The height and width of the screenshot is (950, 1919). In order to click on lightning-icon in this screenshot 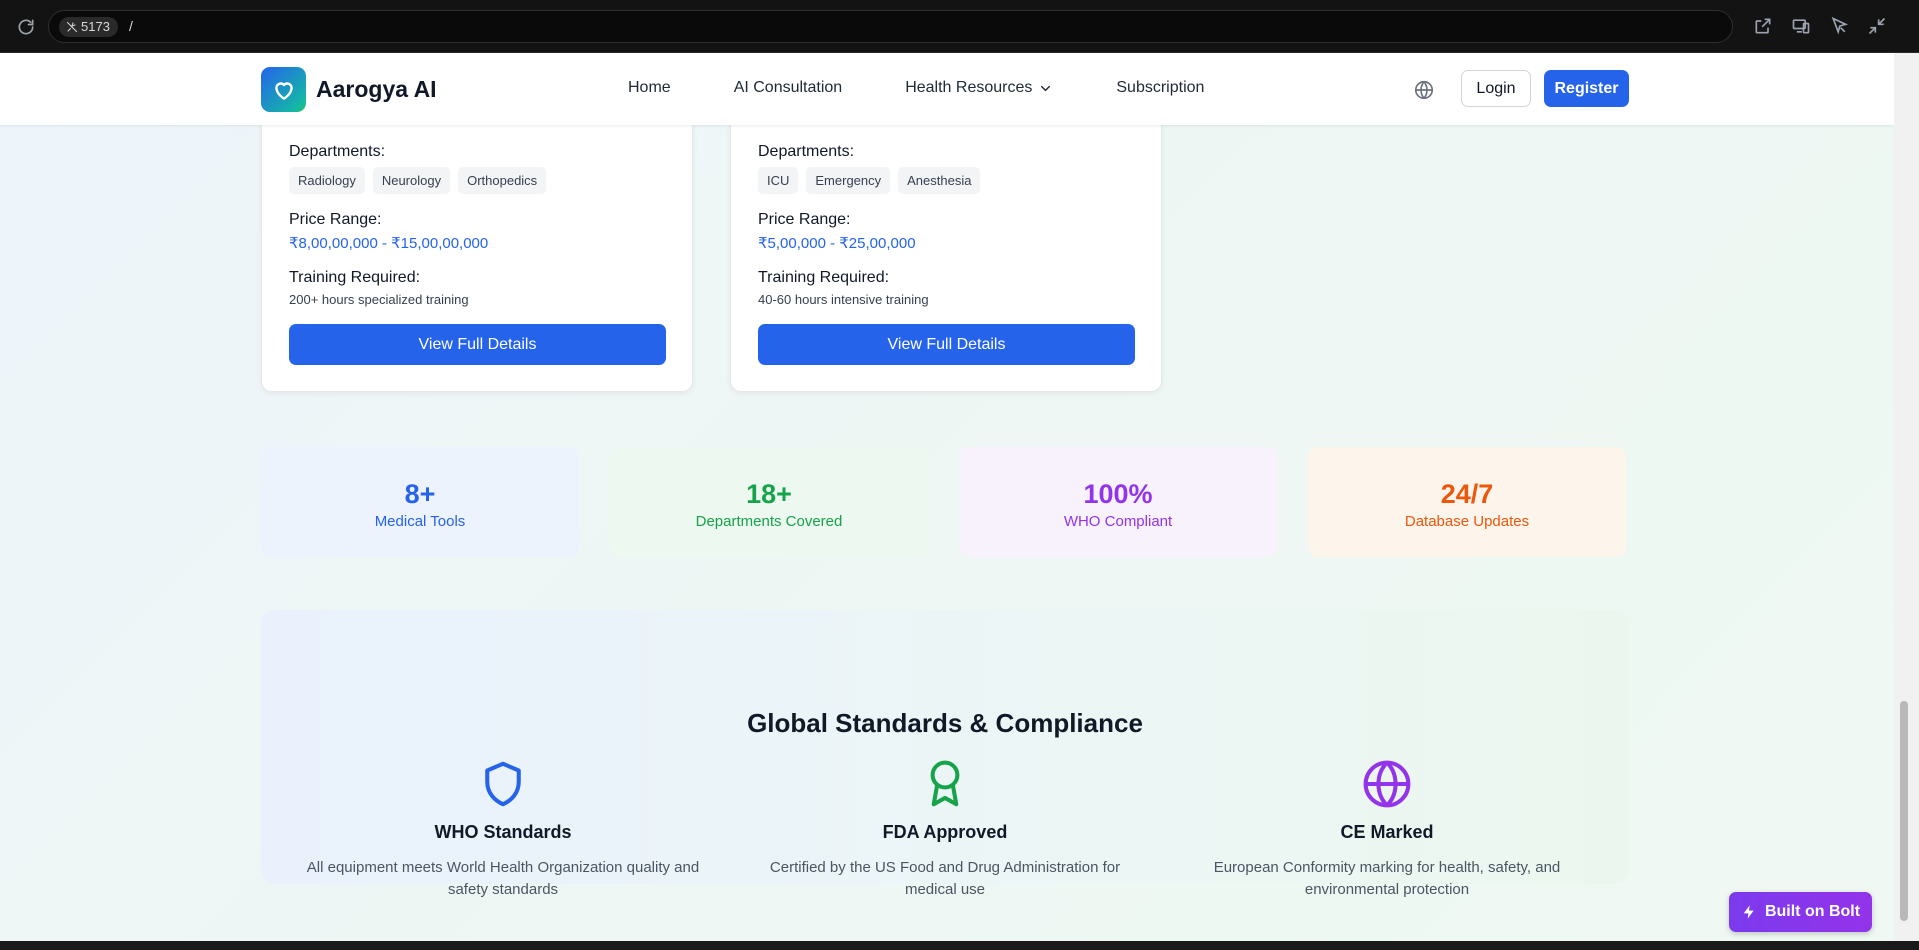, I will do `click(1748, 912)`.